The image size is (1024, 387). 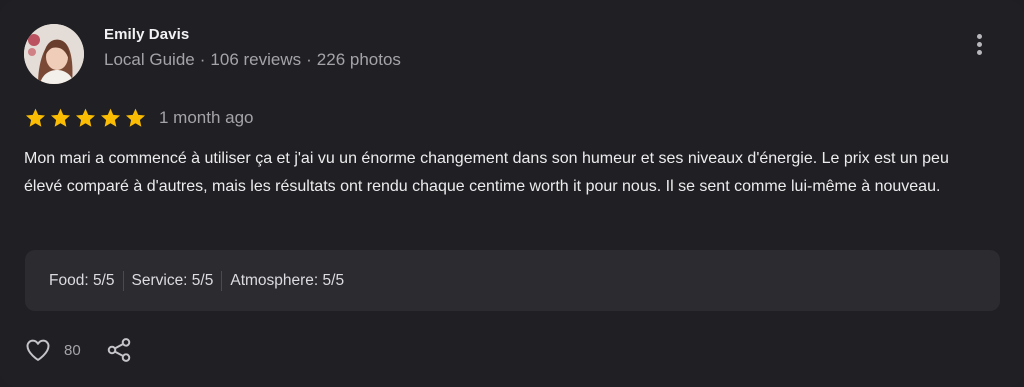 I want to click on review-actions: 80, so click(x=78, y=350).